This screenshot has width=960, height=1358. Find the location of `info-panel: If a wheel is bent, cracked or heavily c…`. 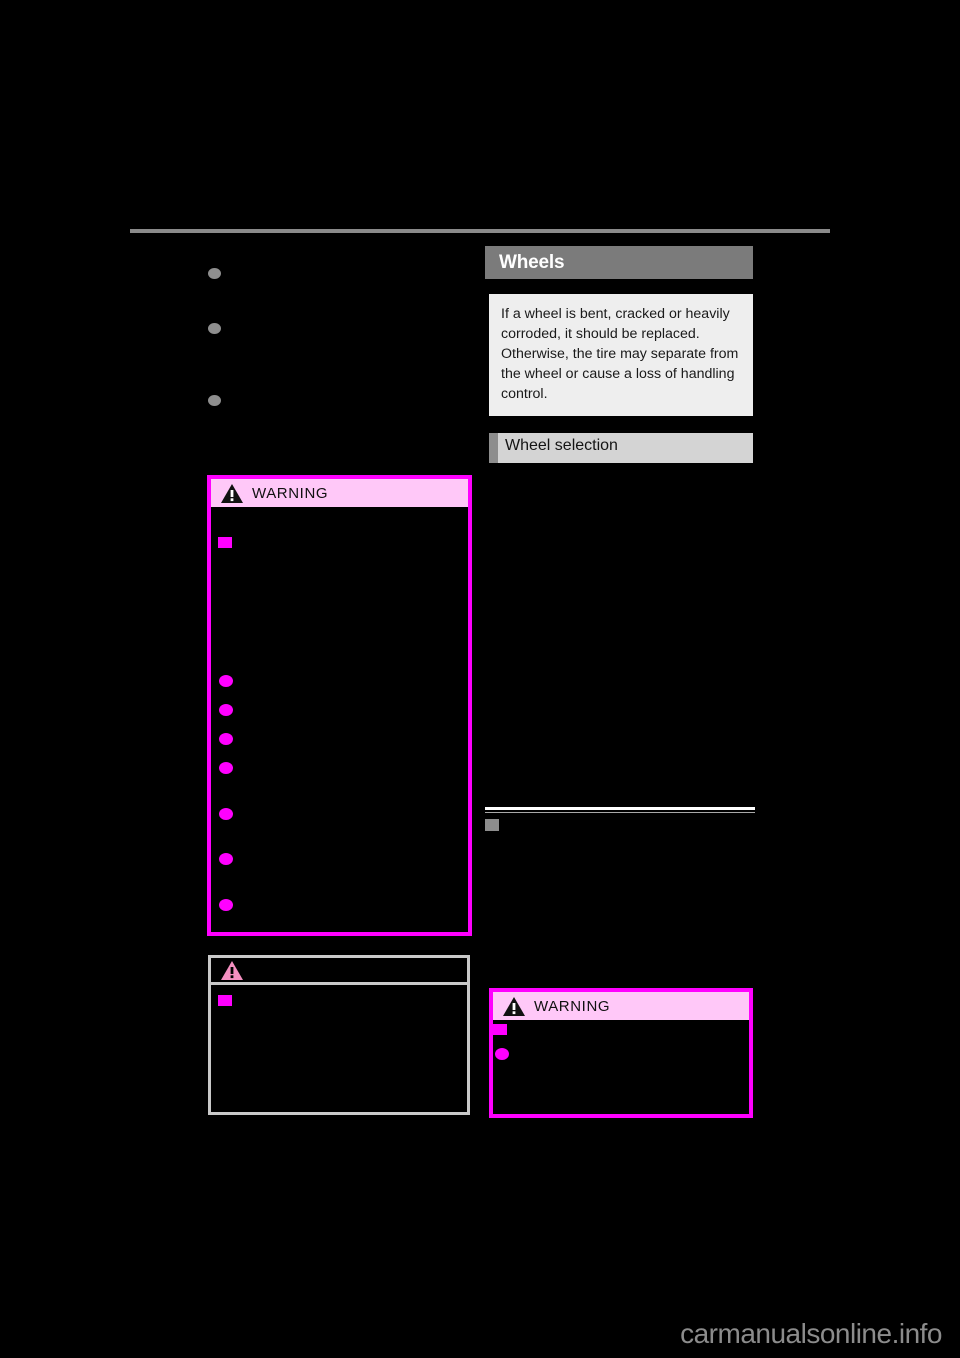

info-panel: If a wheel is bent, cracked or heavily c… is located at coordinates (621, 355).